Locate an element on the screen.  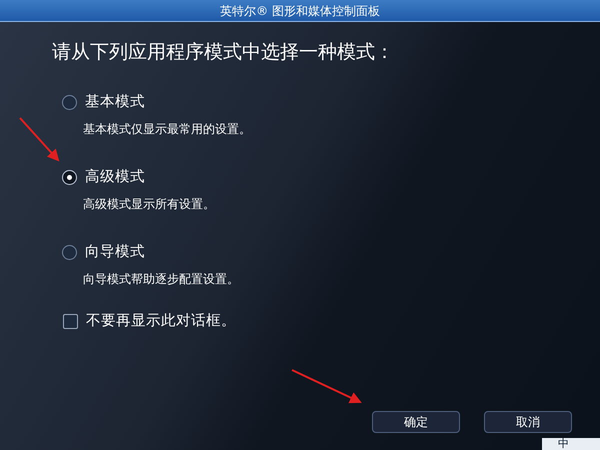
checkbox-label: 不要再显示此对话框。 is located at coordinates (161, 322).